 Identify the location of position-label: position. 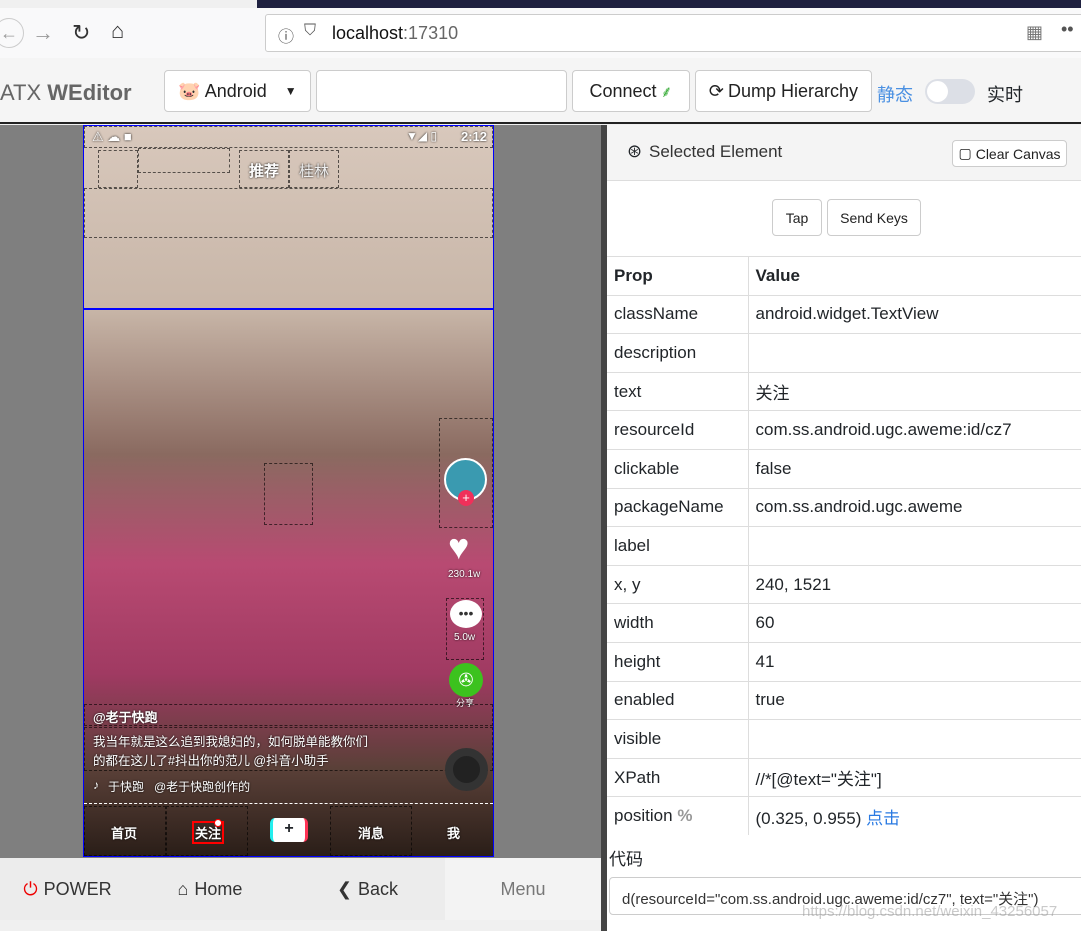
(643, 816).